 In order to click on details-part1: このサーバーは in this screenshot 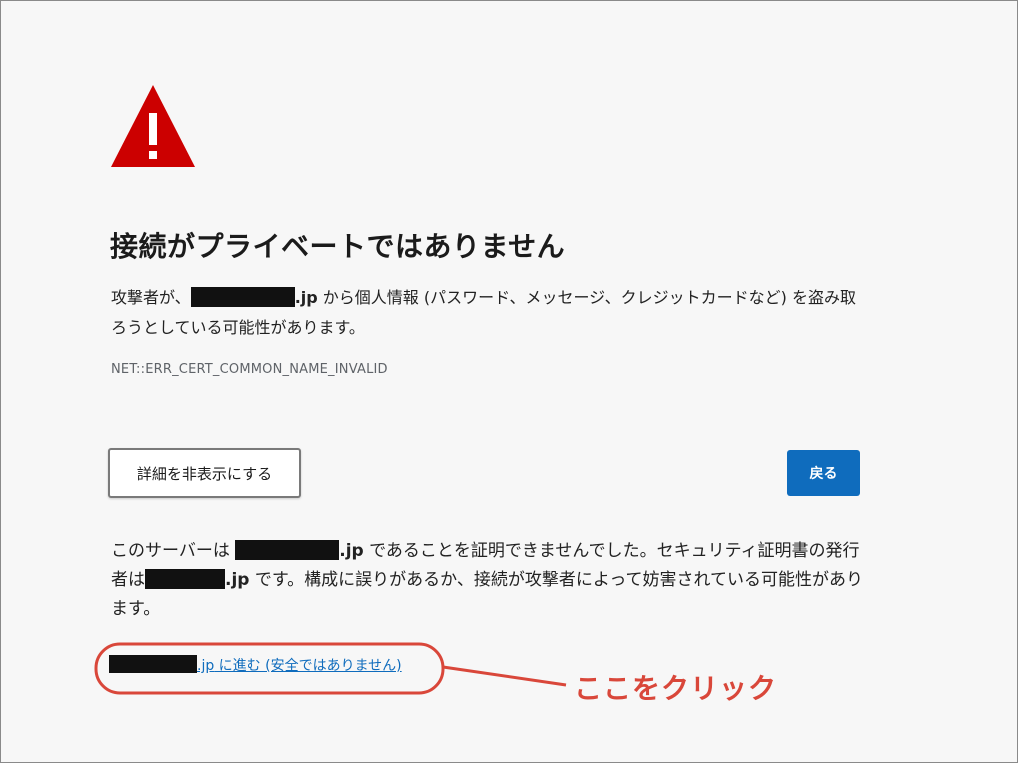, I will do `click(173, 551)`.